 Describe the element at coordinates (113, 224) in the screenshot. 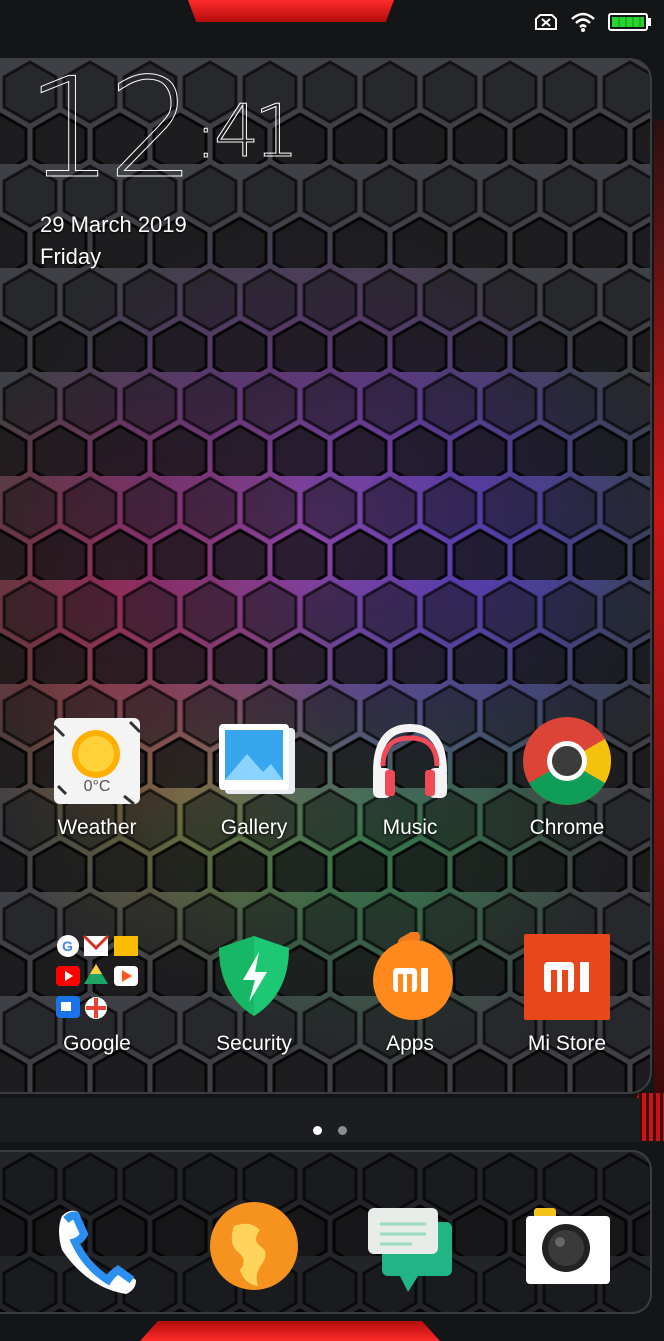

I see `date-text: 29 March 2019` at that location.